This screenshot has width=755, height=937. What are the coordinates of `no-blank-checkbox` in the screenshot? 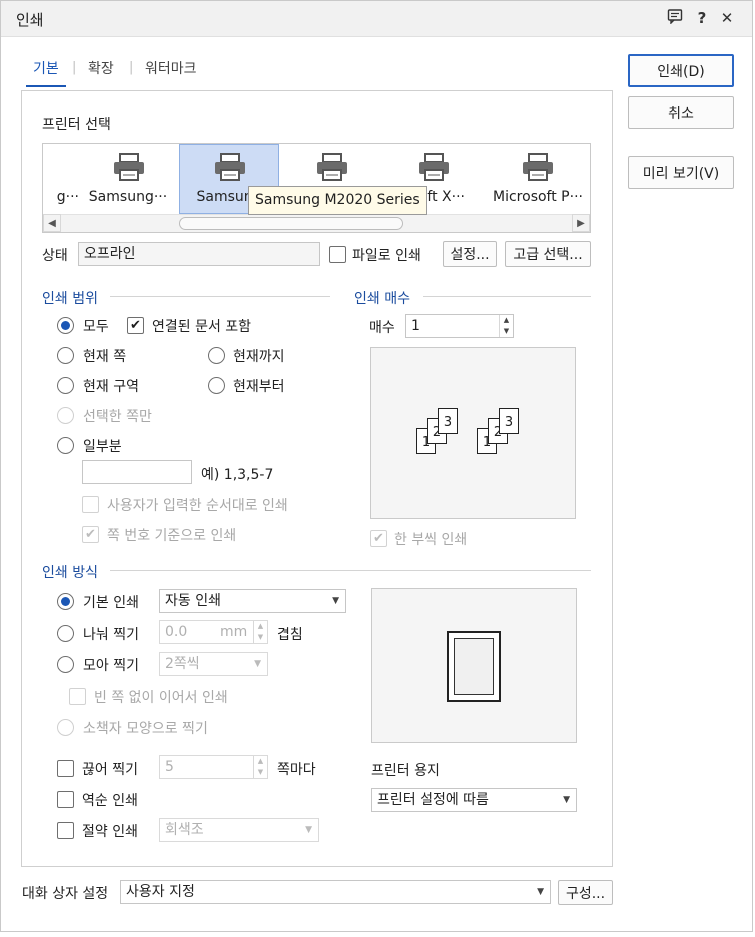 It's located at (77, 696).